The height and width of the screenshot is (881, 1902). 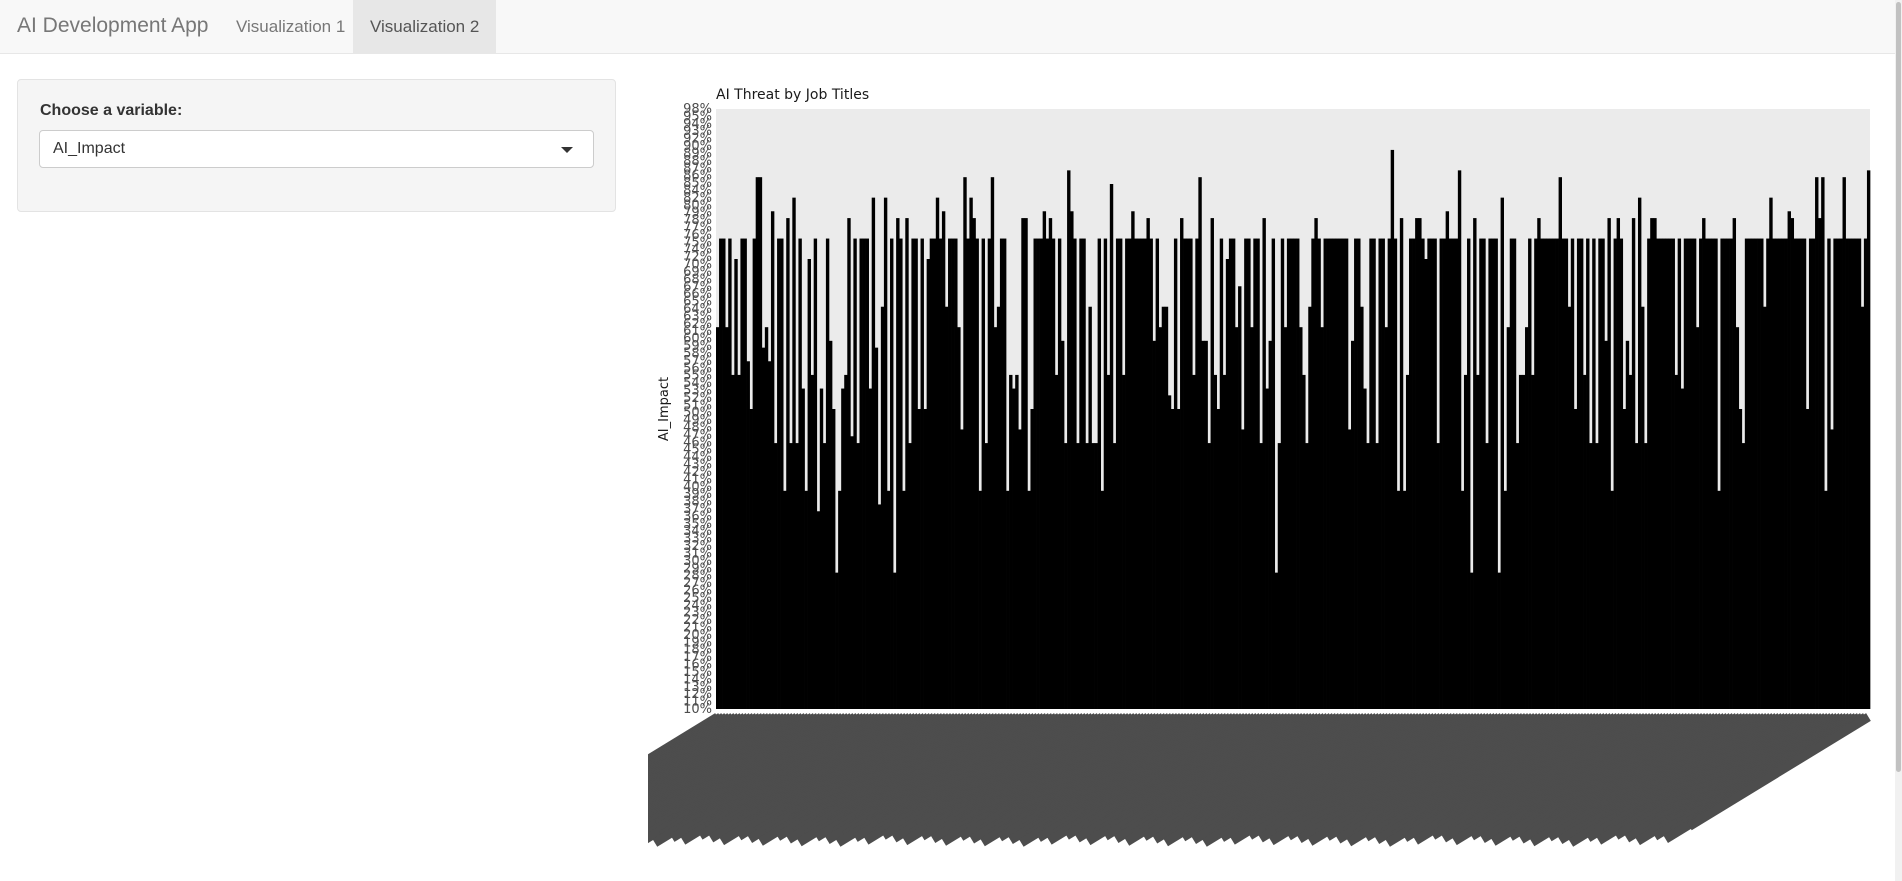 What do you see at coordinates (112, 26) in the screenshot?
I see `app-title: AI Development App` at bounding box center [112, 26].